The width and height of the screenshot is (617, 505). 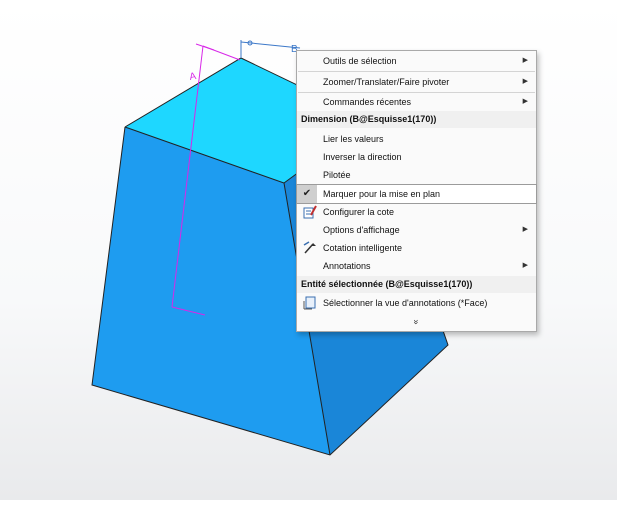 I want to click on menu-item-smart-dimension: Cotation intelligente, so click(x=416, y=248).